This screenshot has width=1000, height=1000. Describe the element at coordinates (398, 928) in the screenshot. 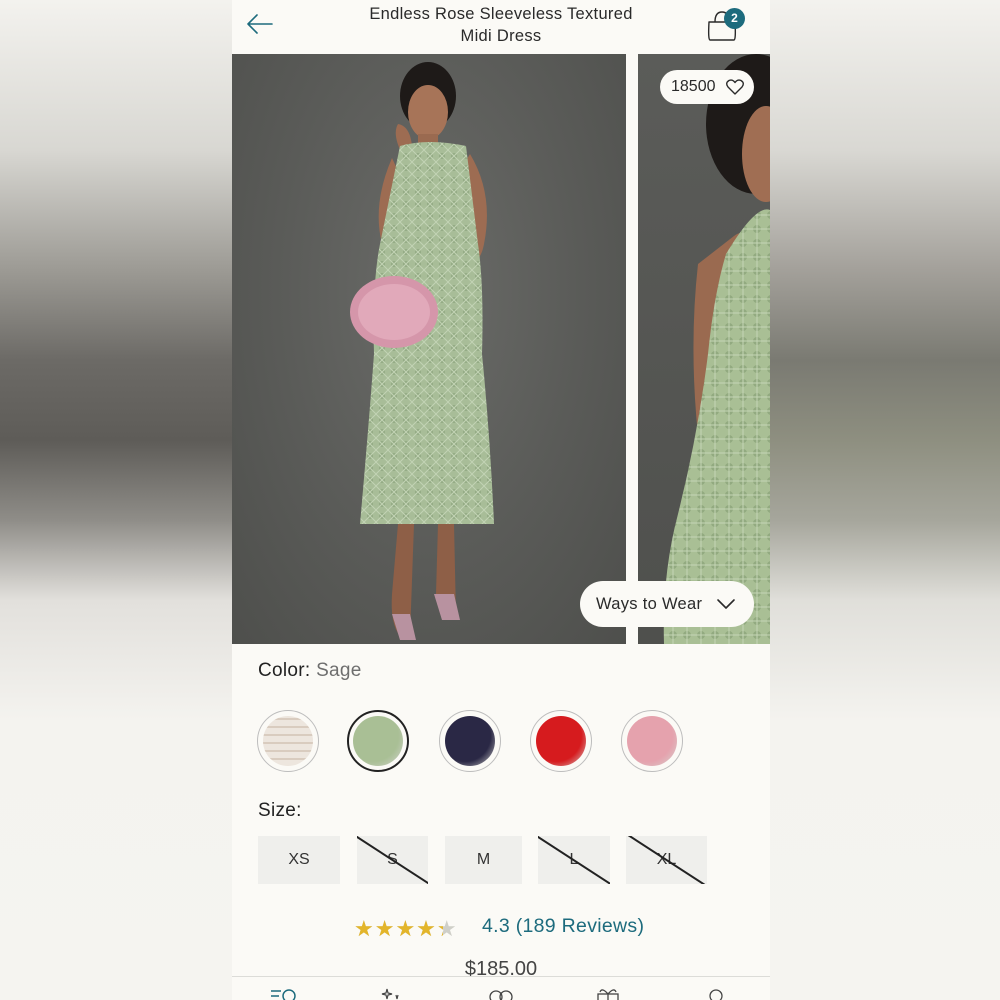

I see `stars-fill: ★★★★★` at that location.